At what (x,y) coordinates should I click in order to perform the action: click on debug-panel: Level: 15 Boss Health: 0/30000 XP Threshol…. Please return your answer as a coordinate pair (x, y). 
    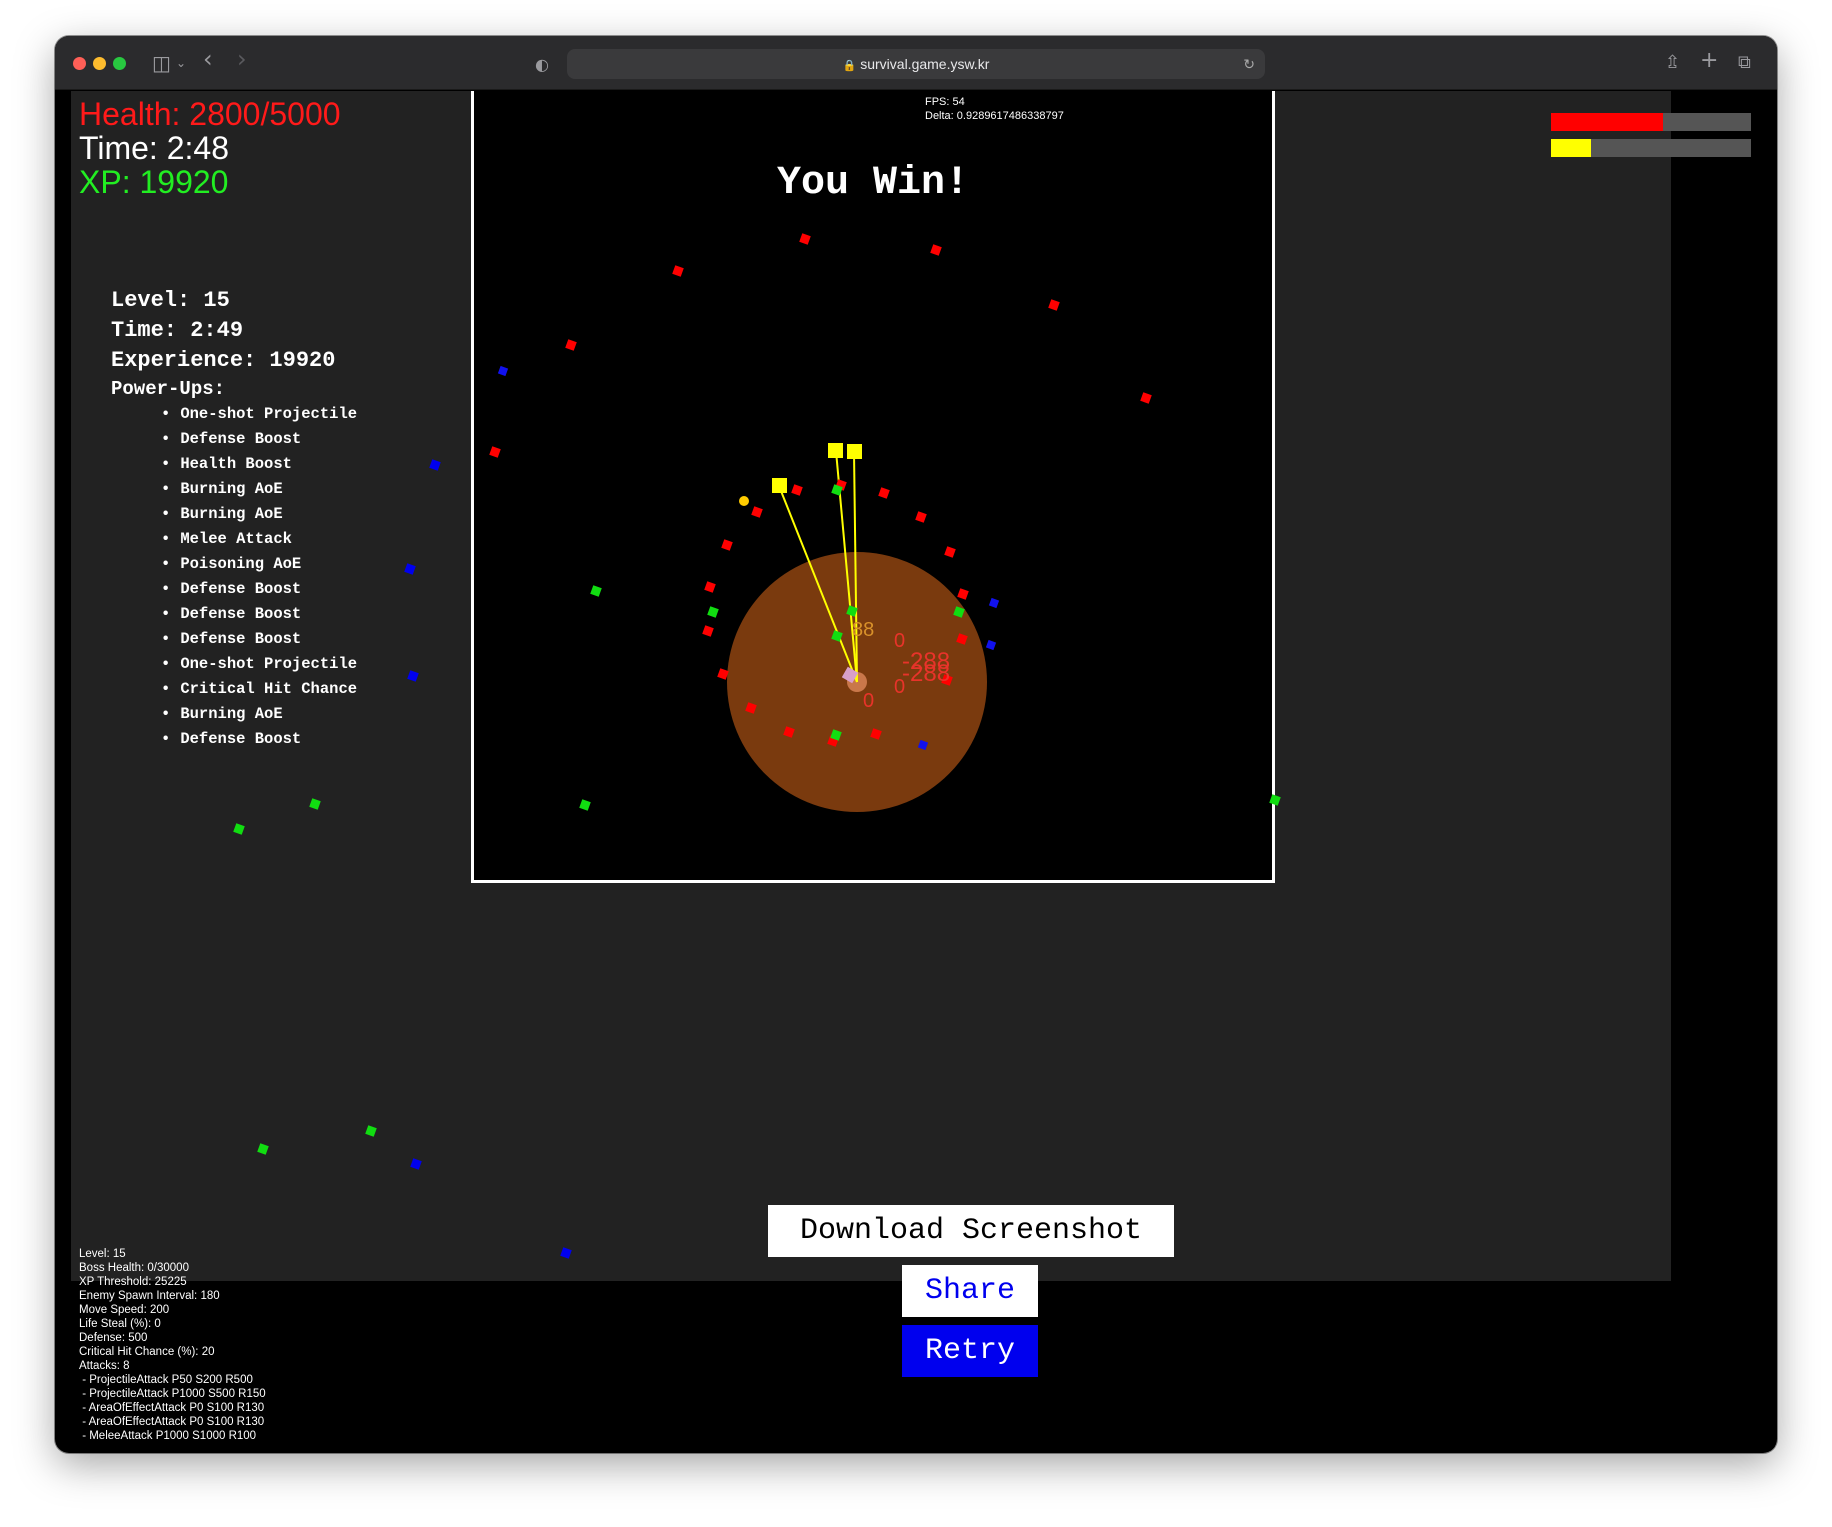
    Looking at the image, I should click on (172, 1345).